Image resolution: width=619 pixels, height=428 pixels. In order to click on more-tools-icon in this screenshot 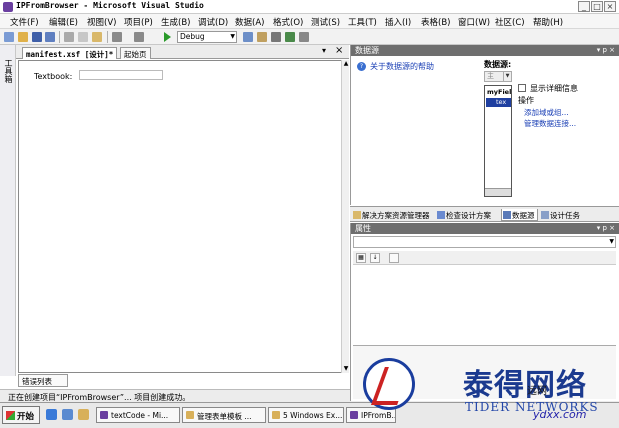, I will do `click(304, 37)`.